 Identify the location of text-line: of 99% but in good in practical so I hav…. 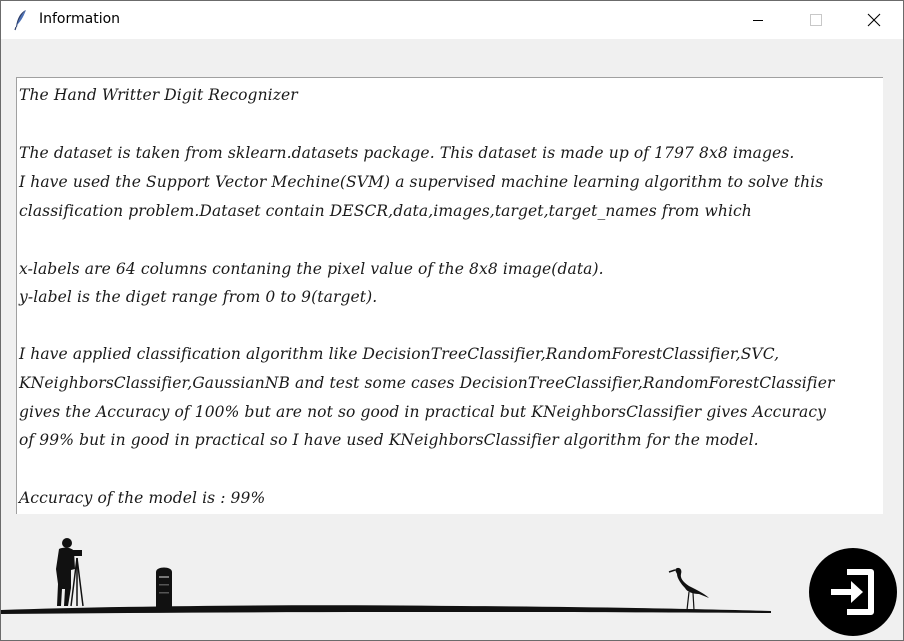
(389, 440).